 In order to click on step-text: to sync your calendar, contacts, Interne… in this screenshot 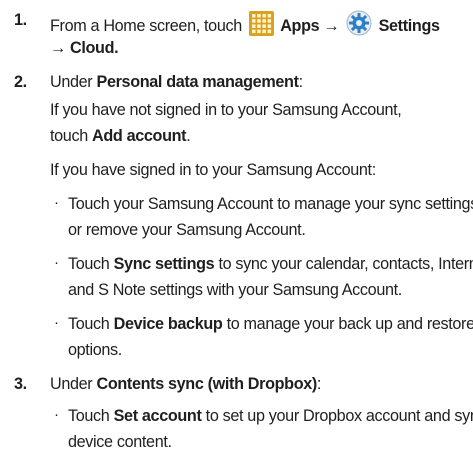, I will do `click(345, 264)`.